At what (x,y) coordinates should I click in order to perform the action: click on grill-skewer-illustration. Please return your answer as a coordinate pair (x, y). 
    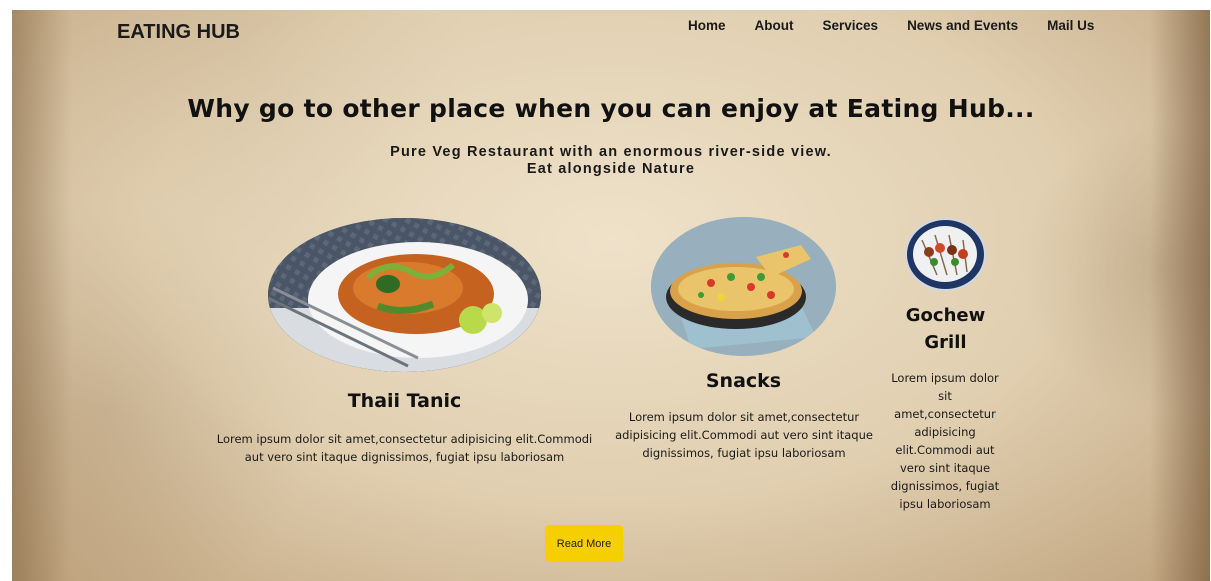
    Looking at the image, I should click on (945, 254).